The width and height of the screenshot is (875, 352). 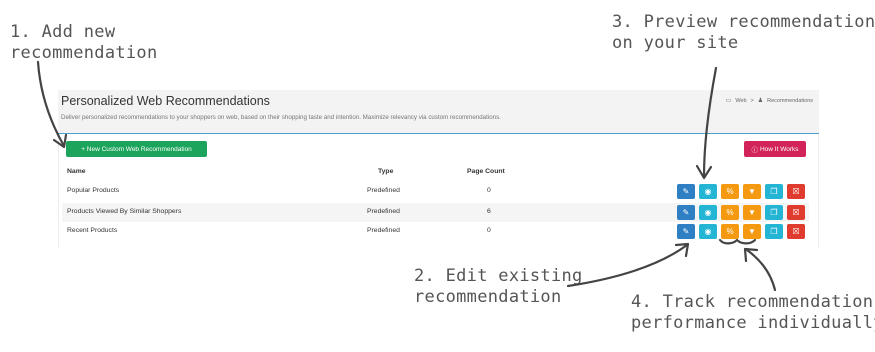 I want to click on arrow-to-track, so click(x=761, y=270).